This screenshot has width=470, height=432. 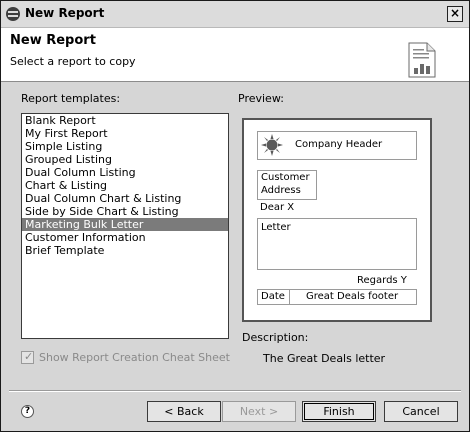 I want to click on close-icon: ×, so click(x=455, y=14).